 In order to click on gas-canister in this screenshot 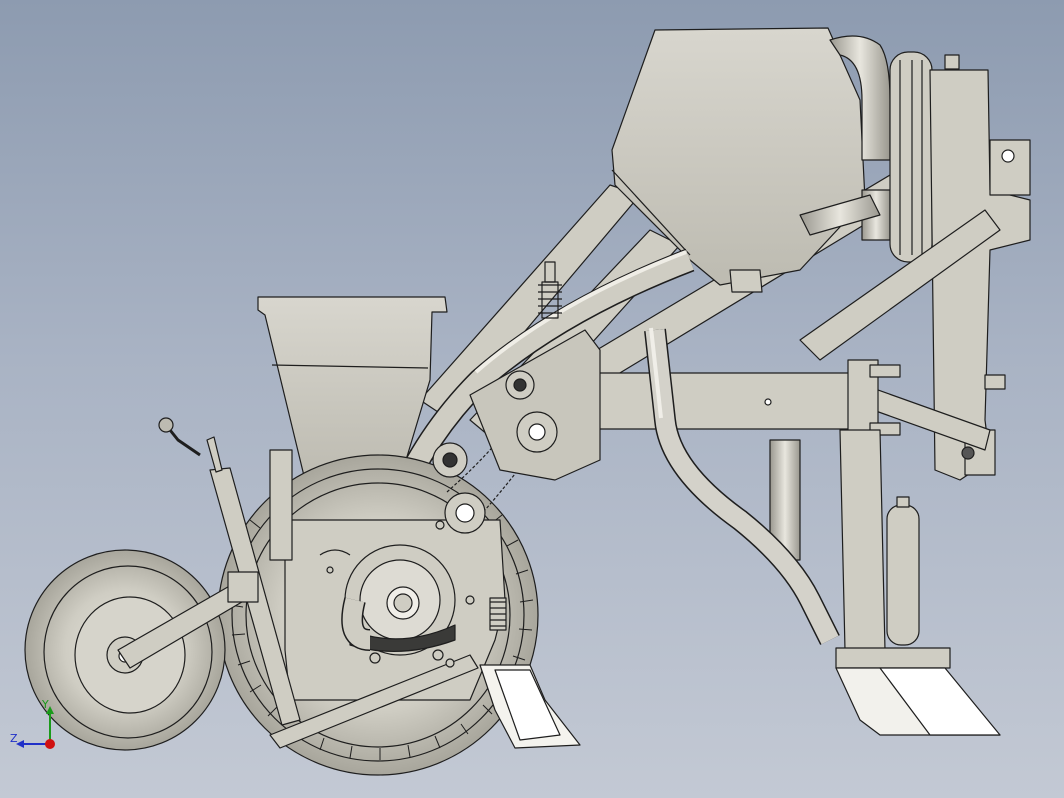, I will do `click(903, 571)`.